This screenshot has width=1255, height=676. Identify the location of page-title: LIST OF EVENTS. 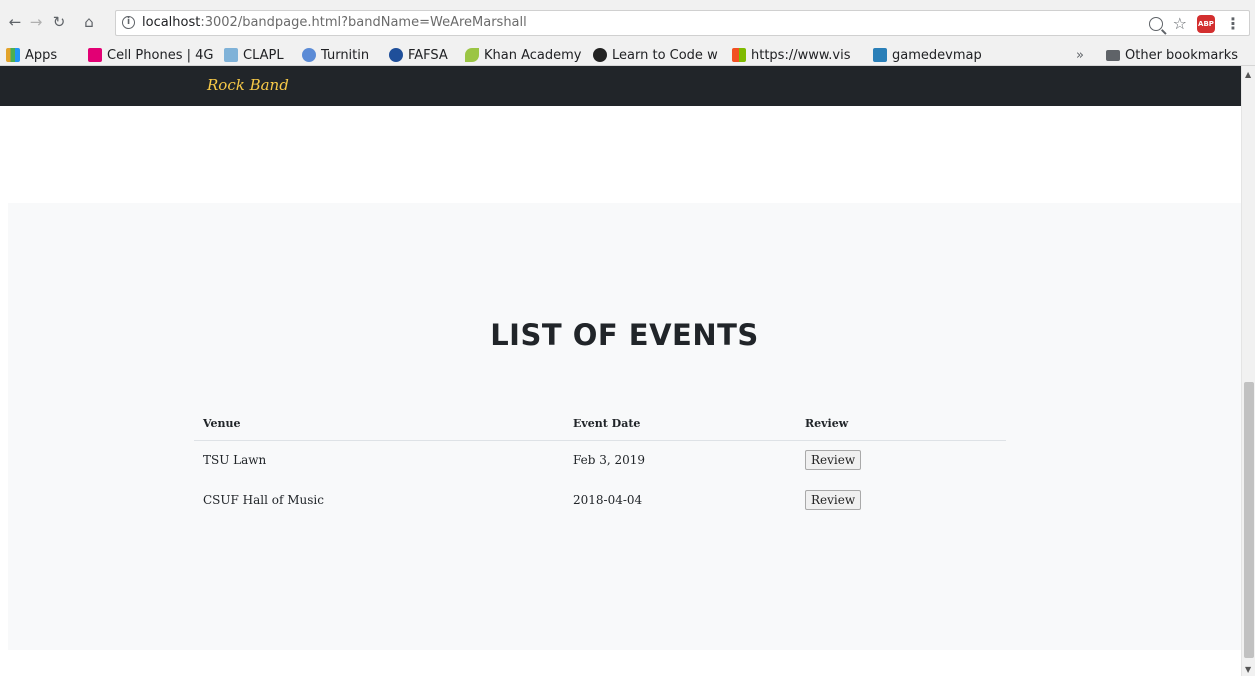
(624, 335).